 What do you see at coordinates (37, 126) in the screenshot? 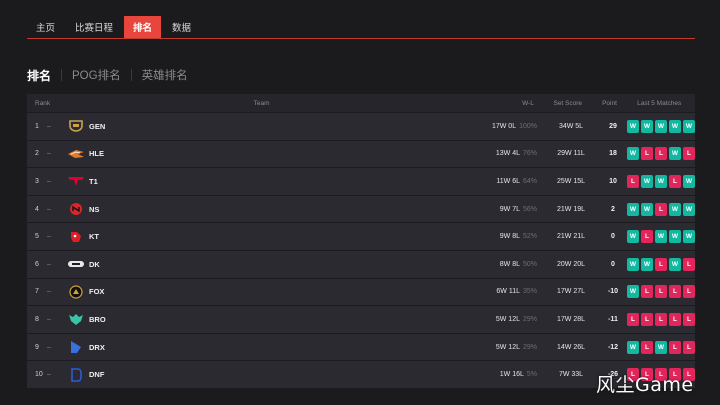
I see `rank-number: 1` at bounding box center [37, 126].